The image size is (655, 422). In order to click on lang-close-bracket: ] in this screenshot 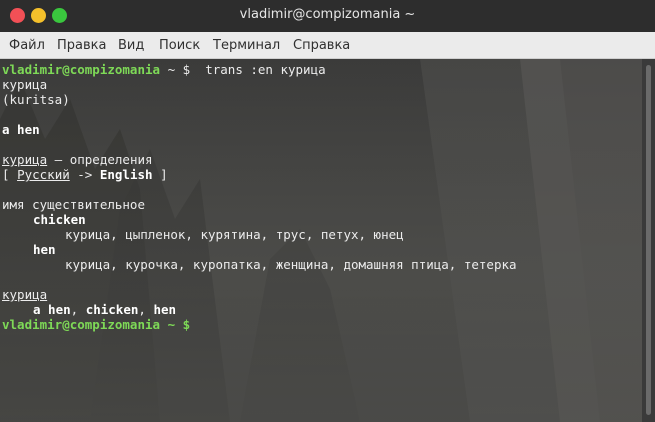, I will do `click(160, 174)`.